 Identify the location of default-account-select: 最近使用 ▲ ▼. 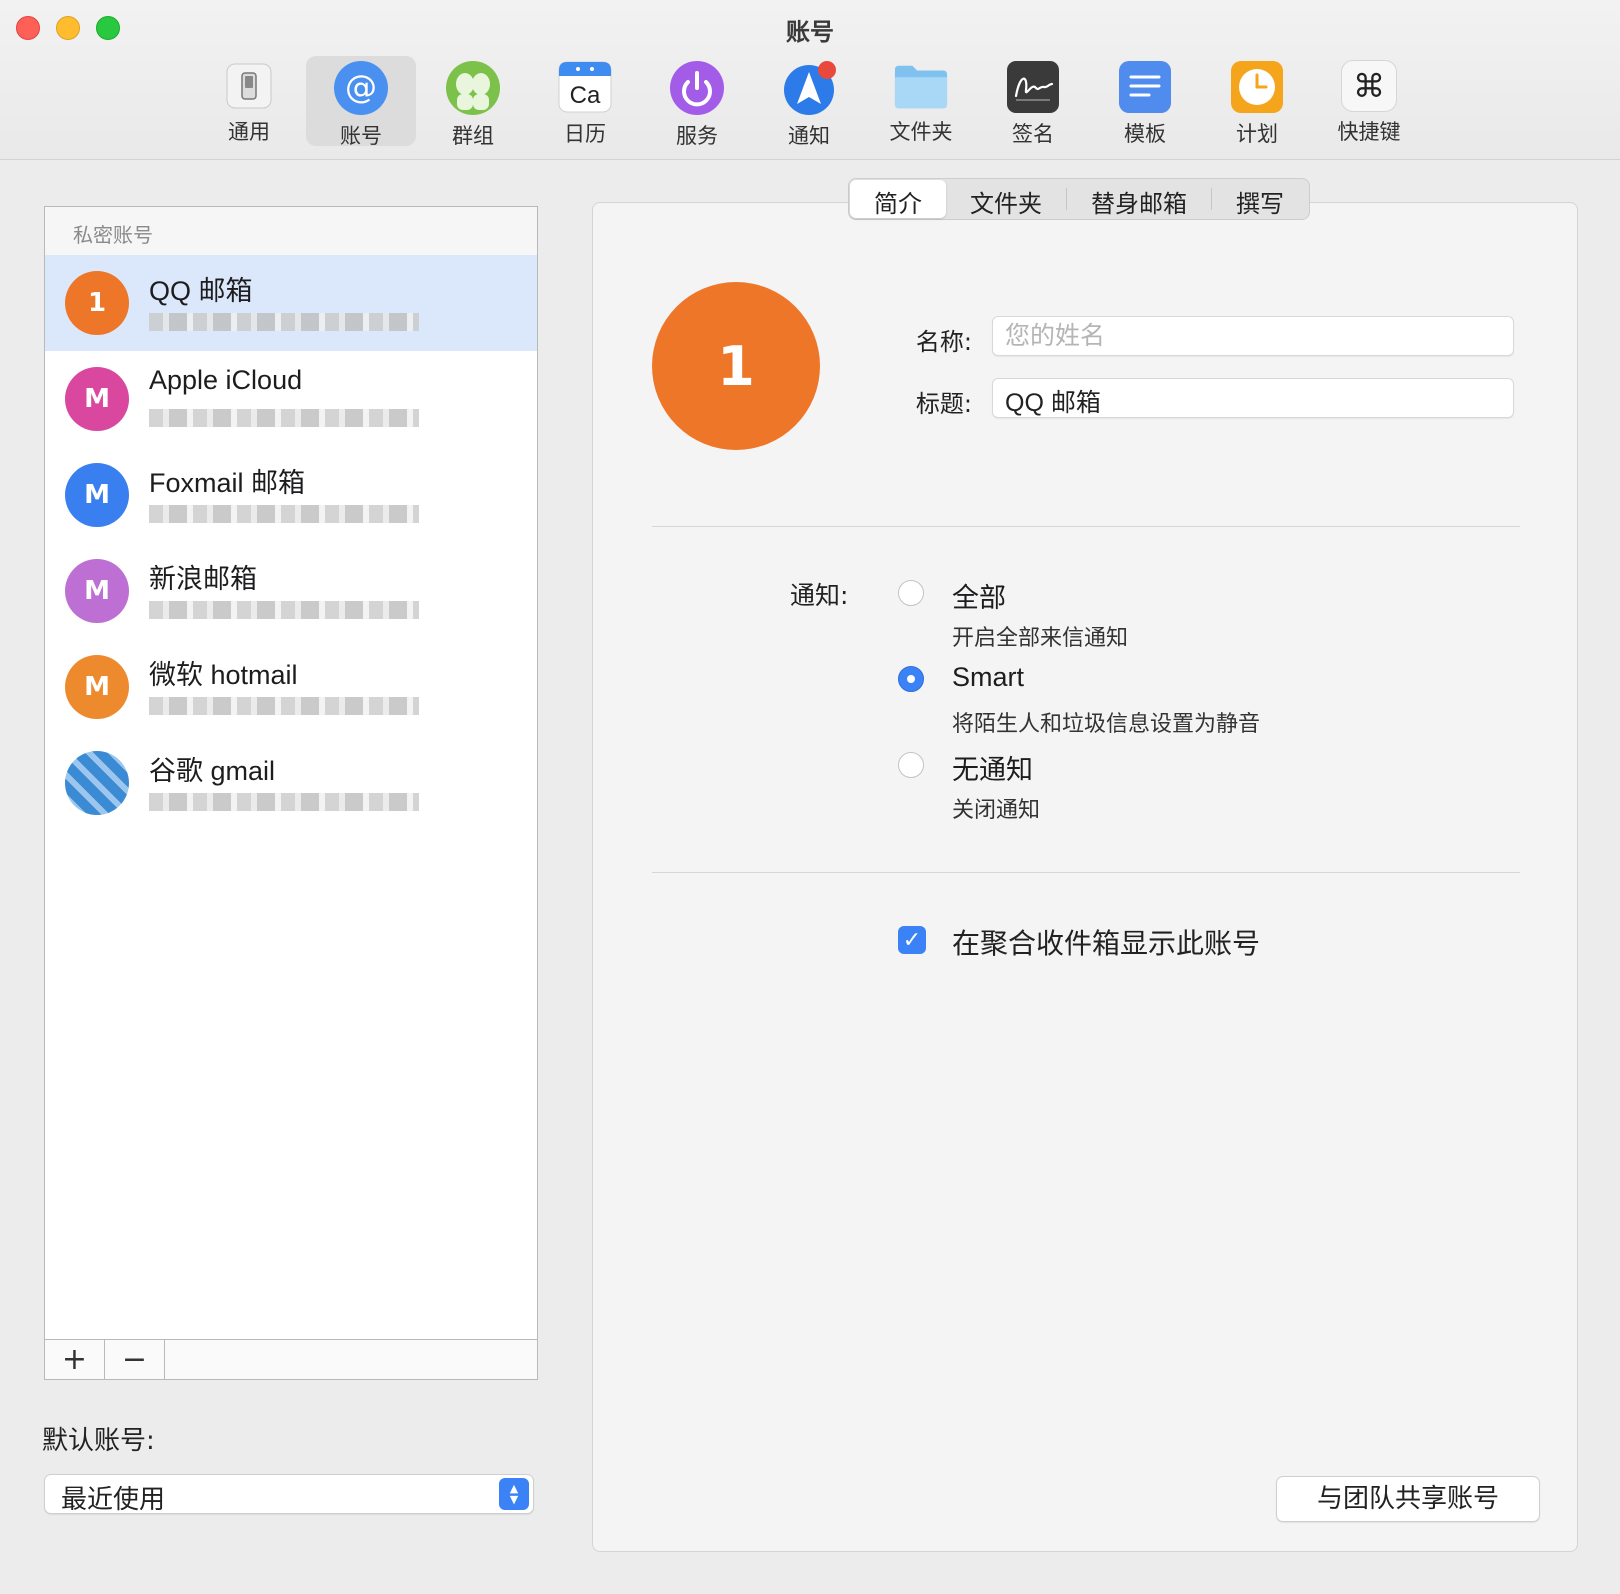
(289, 1494).